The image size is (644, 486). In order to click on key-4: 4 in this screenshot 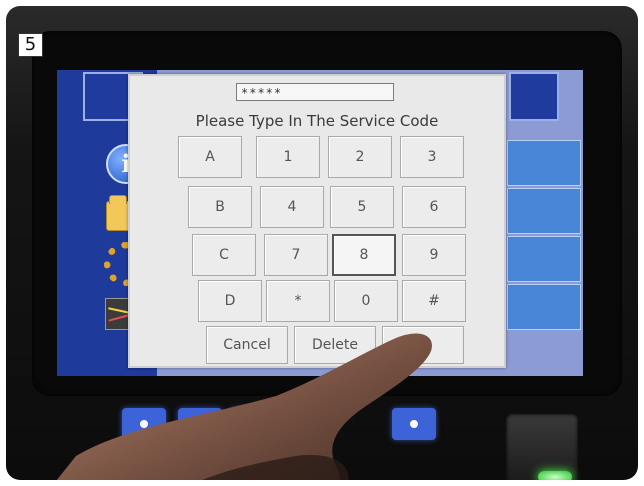, I will do `click(292, 207)`.